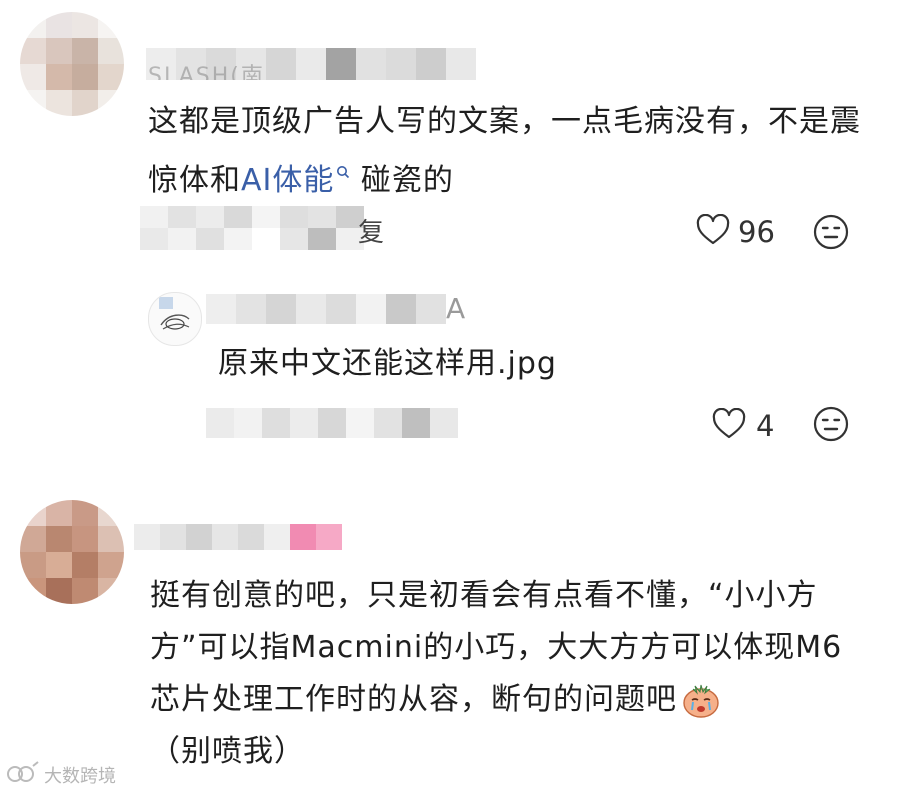  I want to click on like-count: 96, so click(756, 232).